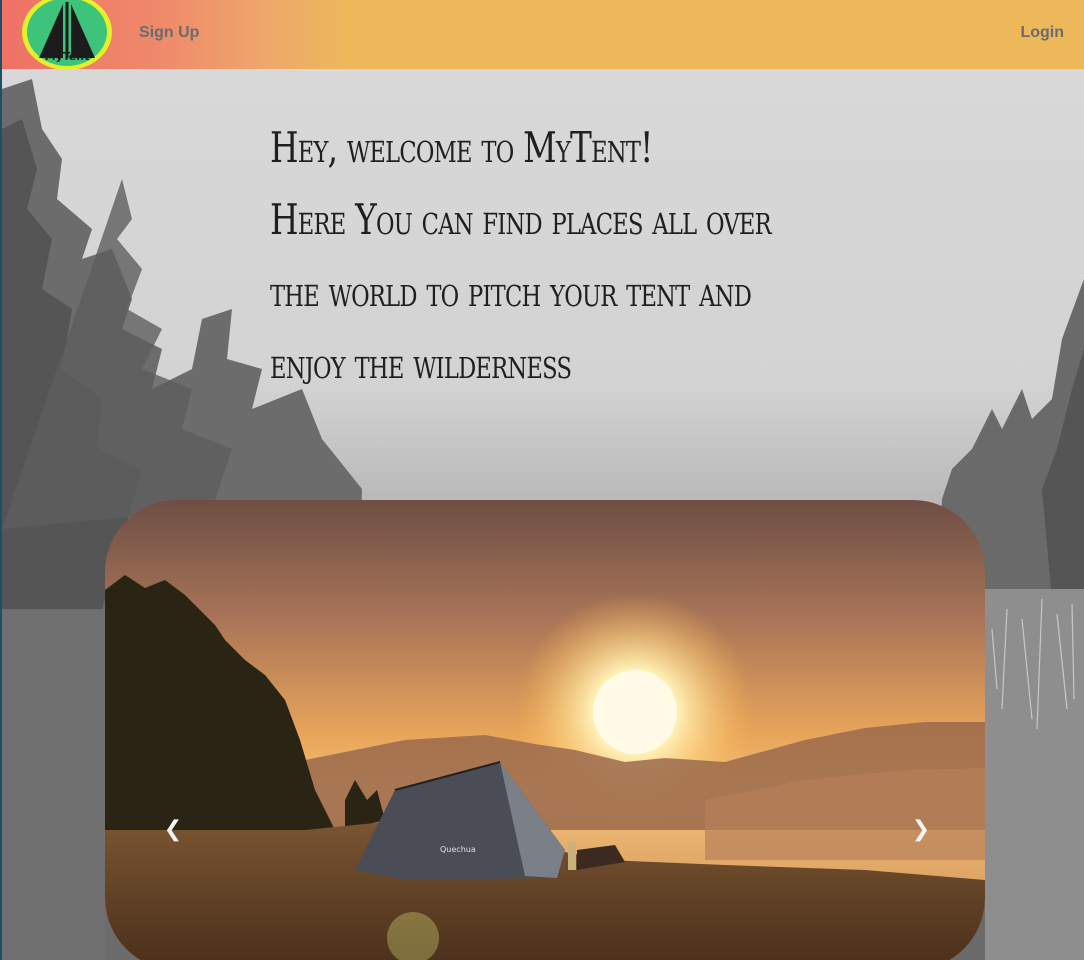 The width and height of the screenshot is (1084, 960). Describe the element at coordinates (1042, 33) in the screenshot. I see `login-link: Login` at that location.